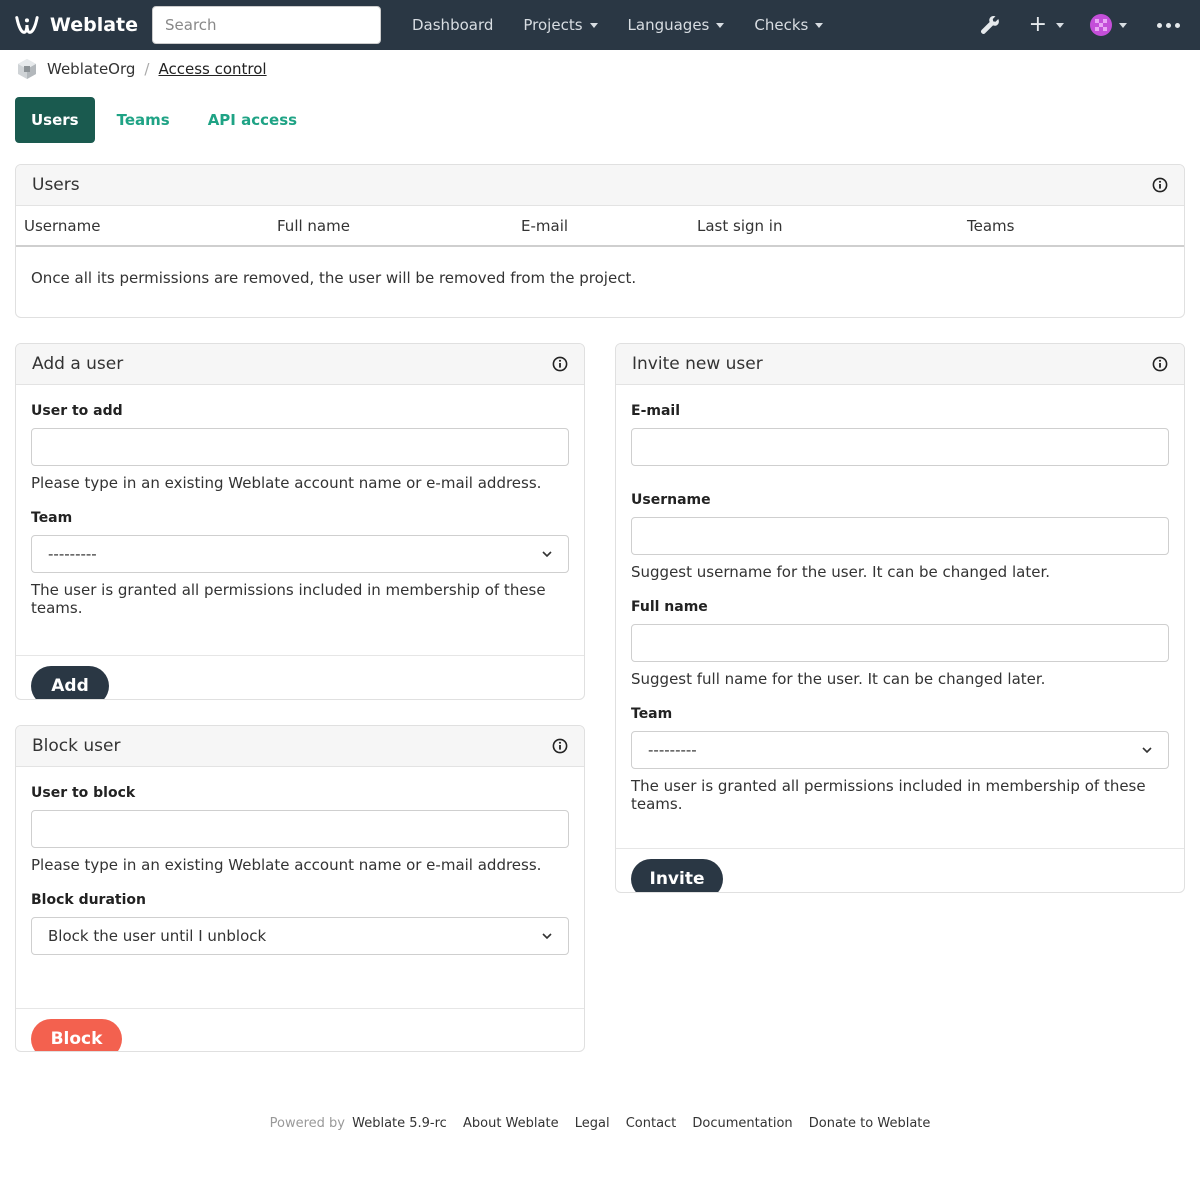 The image size is (1200, 1184). I want to click on invite-button: Invite, so click(677, 875).